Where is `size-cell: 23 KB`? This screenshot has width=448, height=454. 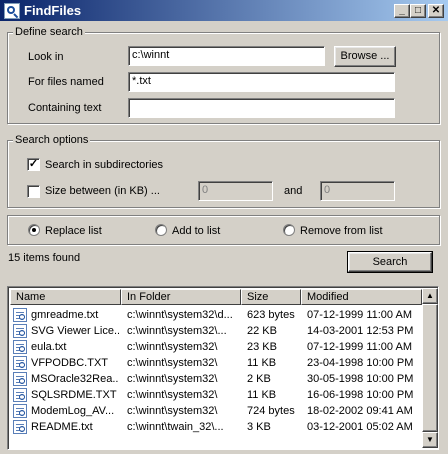
size-cell: 23 KB is located at coordinates (262, 347).